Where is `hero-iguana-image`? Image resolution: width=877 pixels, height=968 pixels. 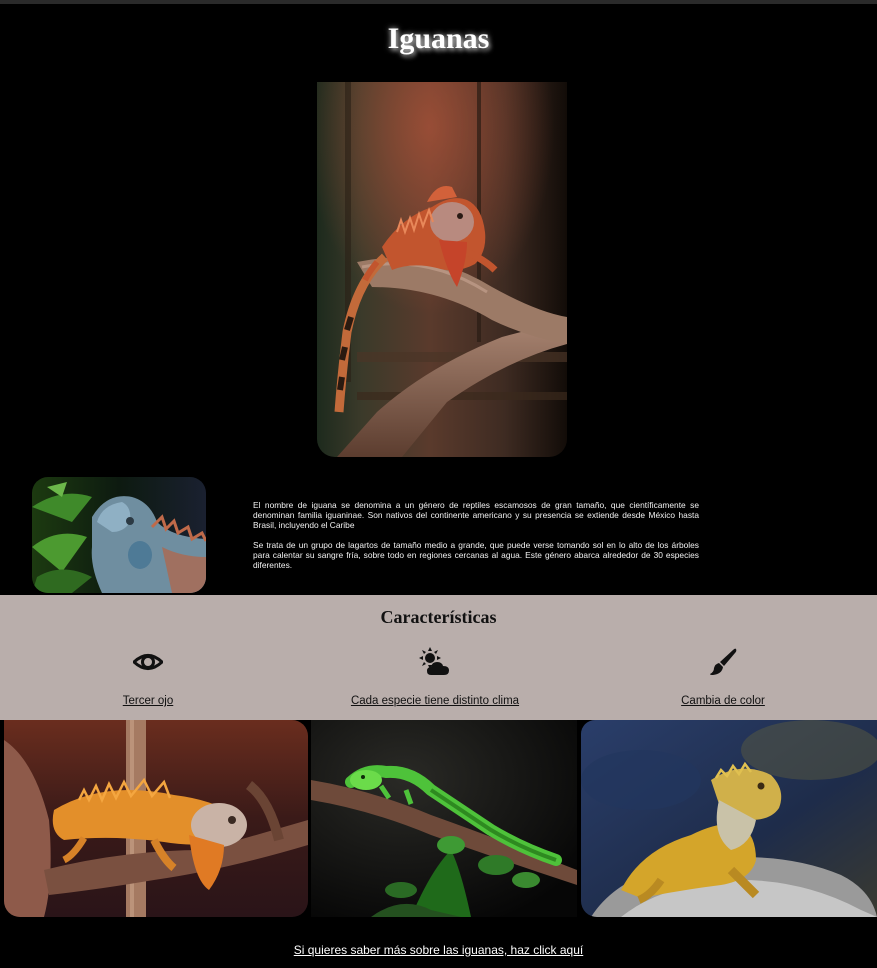 hero-iguana-image is located at coordinates (442, 269).